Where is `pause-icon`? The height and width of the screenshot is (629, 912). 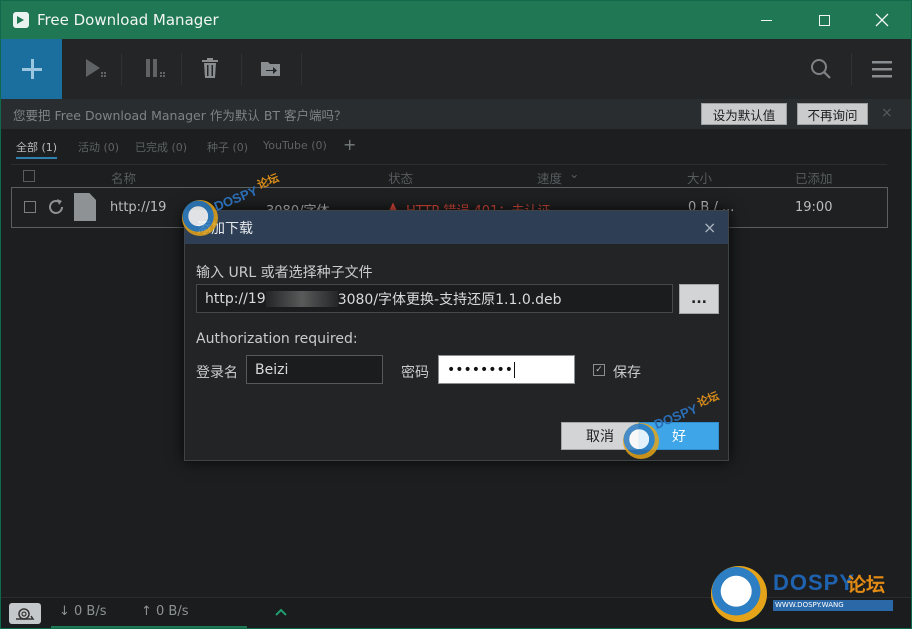 pause-icon is located at coordinates (155, 68).